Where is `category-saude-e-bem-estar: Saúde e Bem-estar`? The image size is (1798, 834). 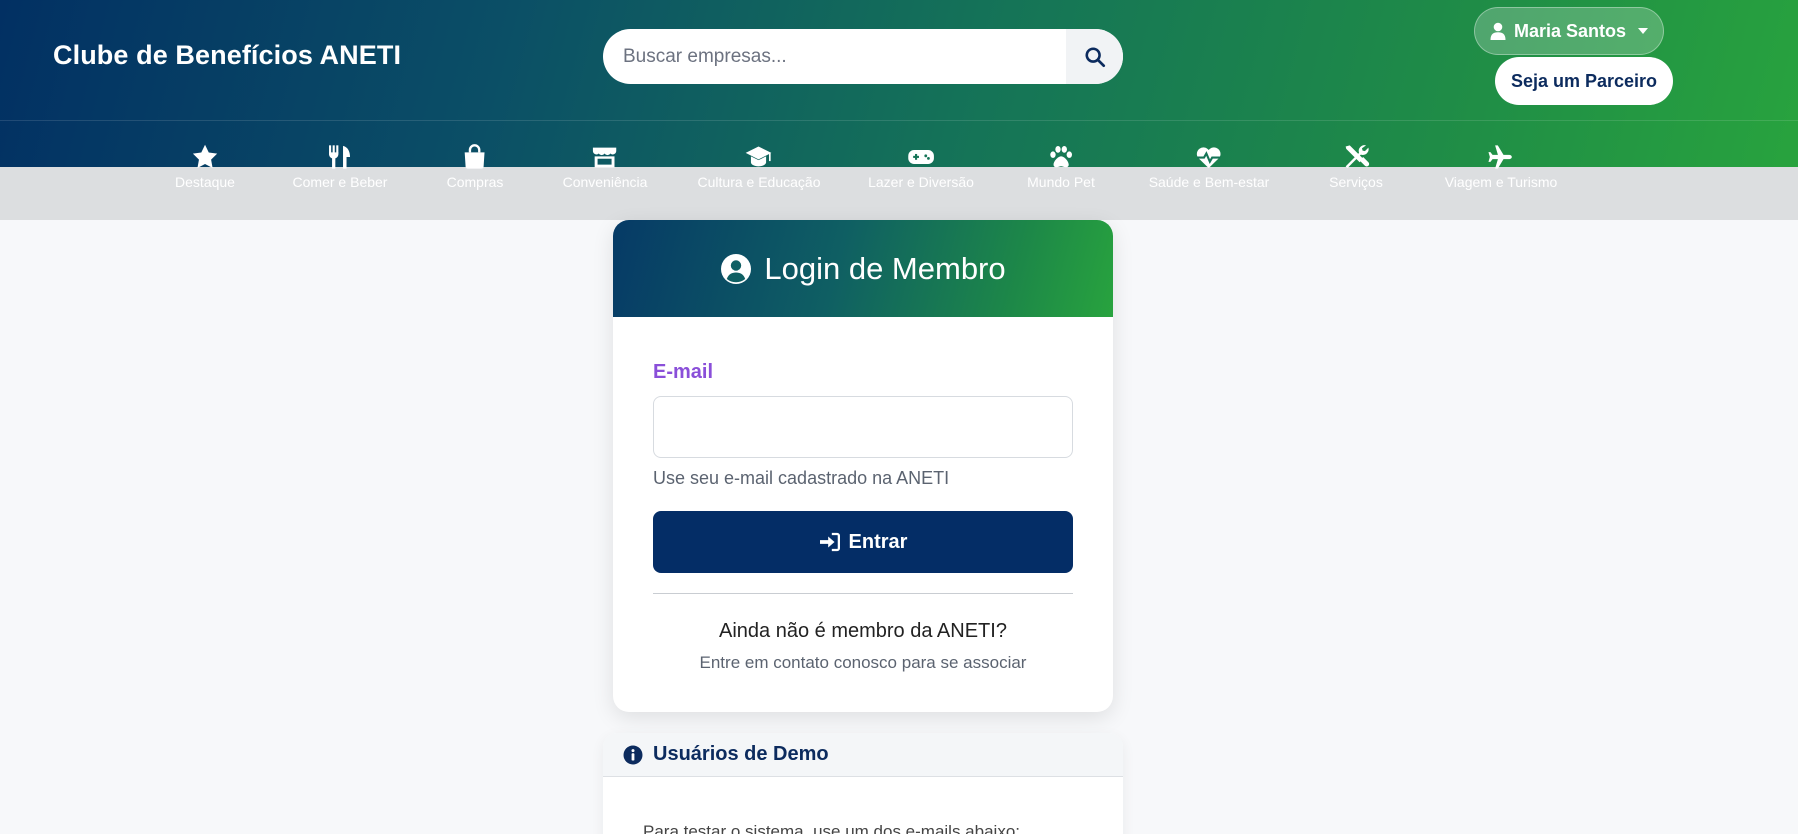 category-saude-e-bem-estar: Saúde e Bem-estar is located at coordinates (1209, 167).